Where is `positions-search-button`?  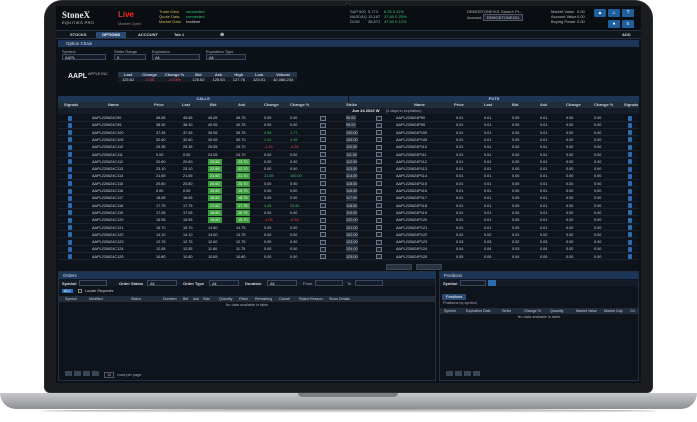 positions-search-button is located at coordinates (492, 283).